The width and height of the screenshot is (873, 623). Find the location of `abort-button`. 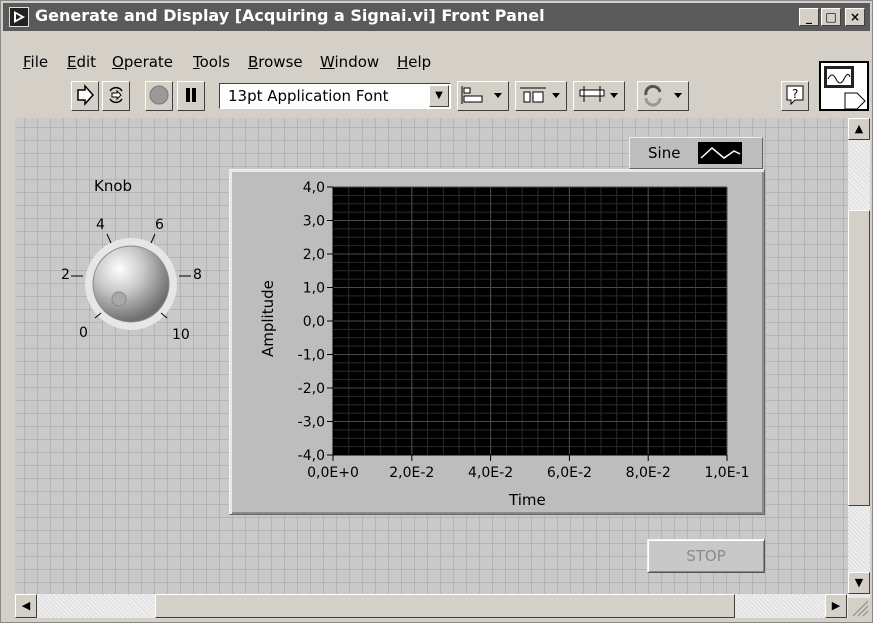

abort-button is located at coordinates (159, 96).